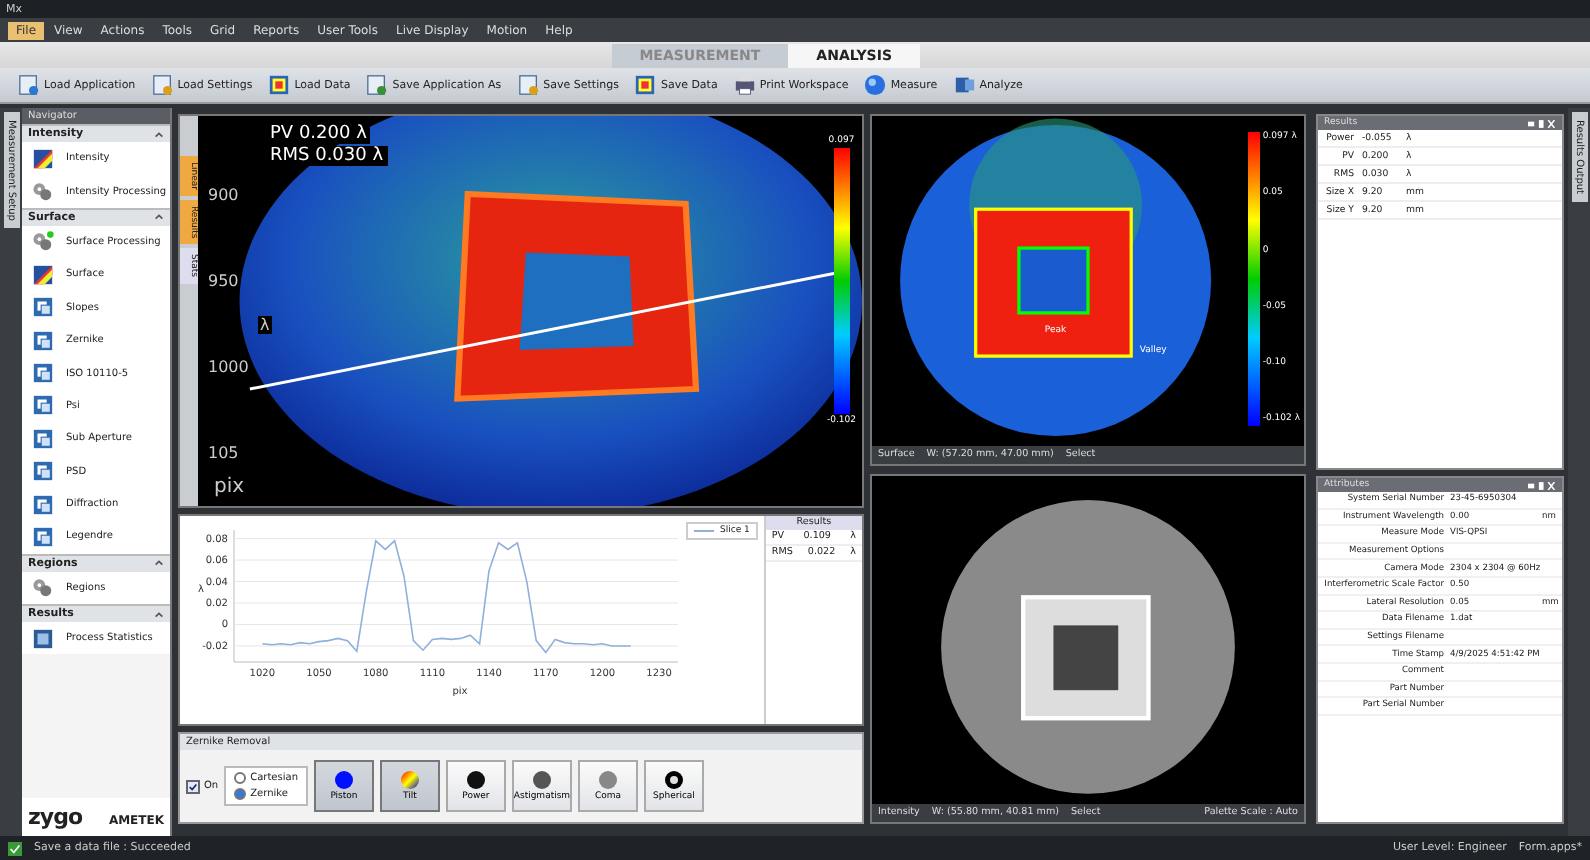 This screenshot has height=860, width=1590. What do you see at coordinates (318, 134) in the screenshot?
I see `pv-value: PV 0.200 λ` at bounding box center [318, 134].